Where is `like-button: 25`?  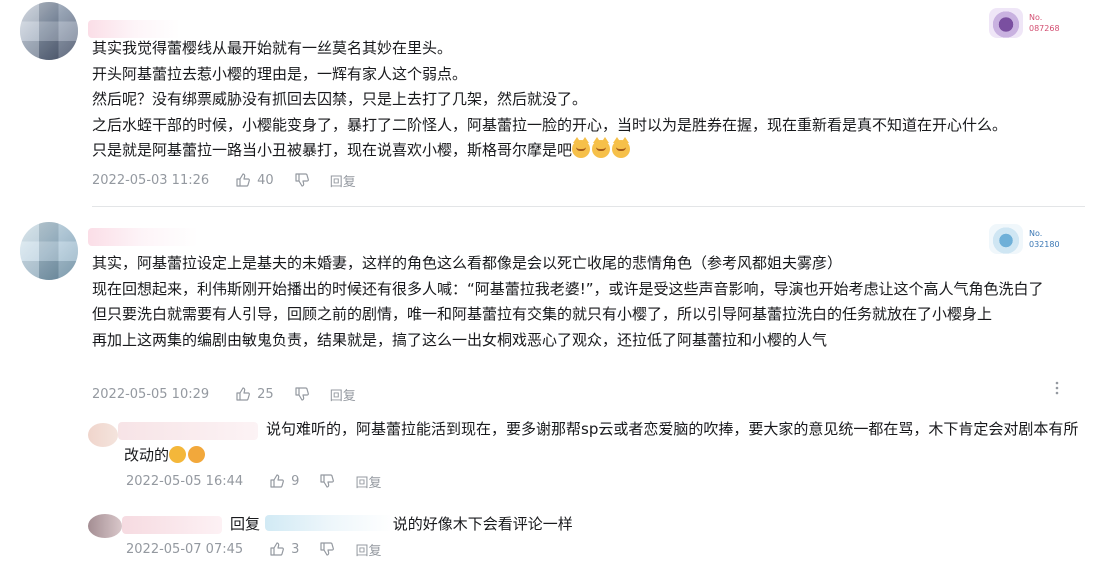 like-button: 25 is located at coordinates (254, 394).